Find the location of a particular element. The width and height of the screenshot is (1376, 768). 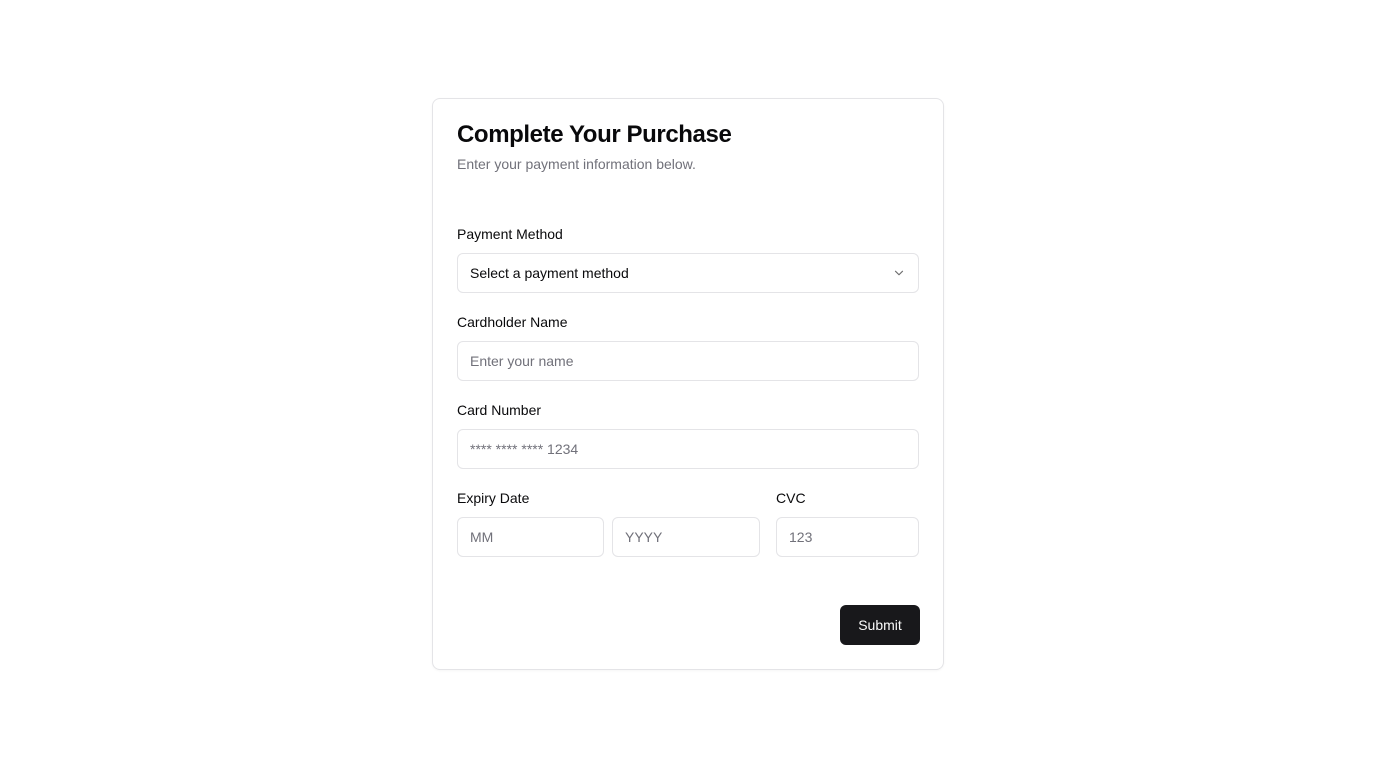

submit-button: Submit is located at coordinates (880, 625).